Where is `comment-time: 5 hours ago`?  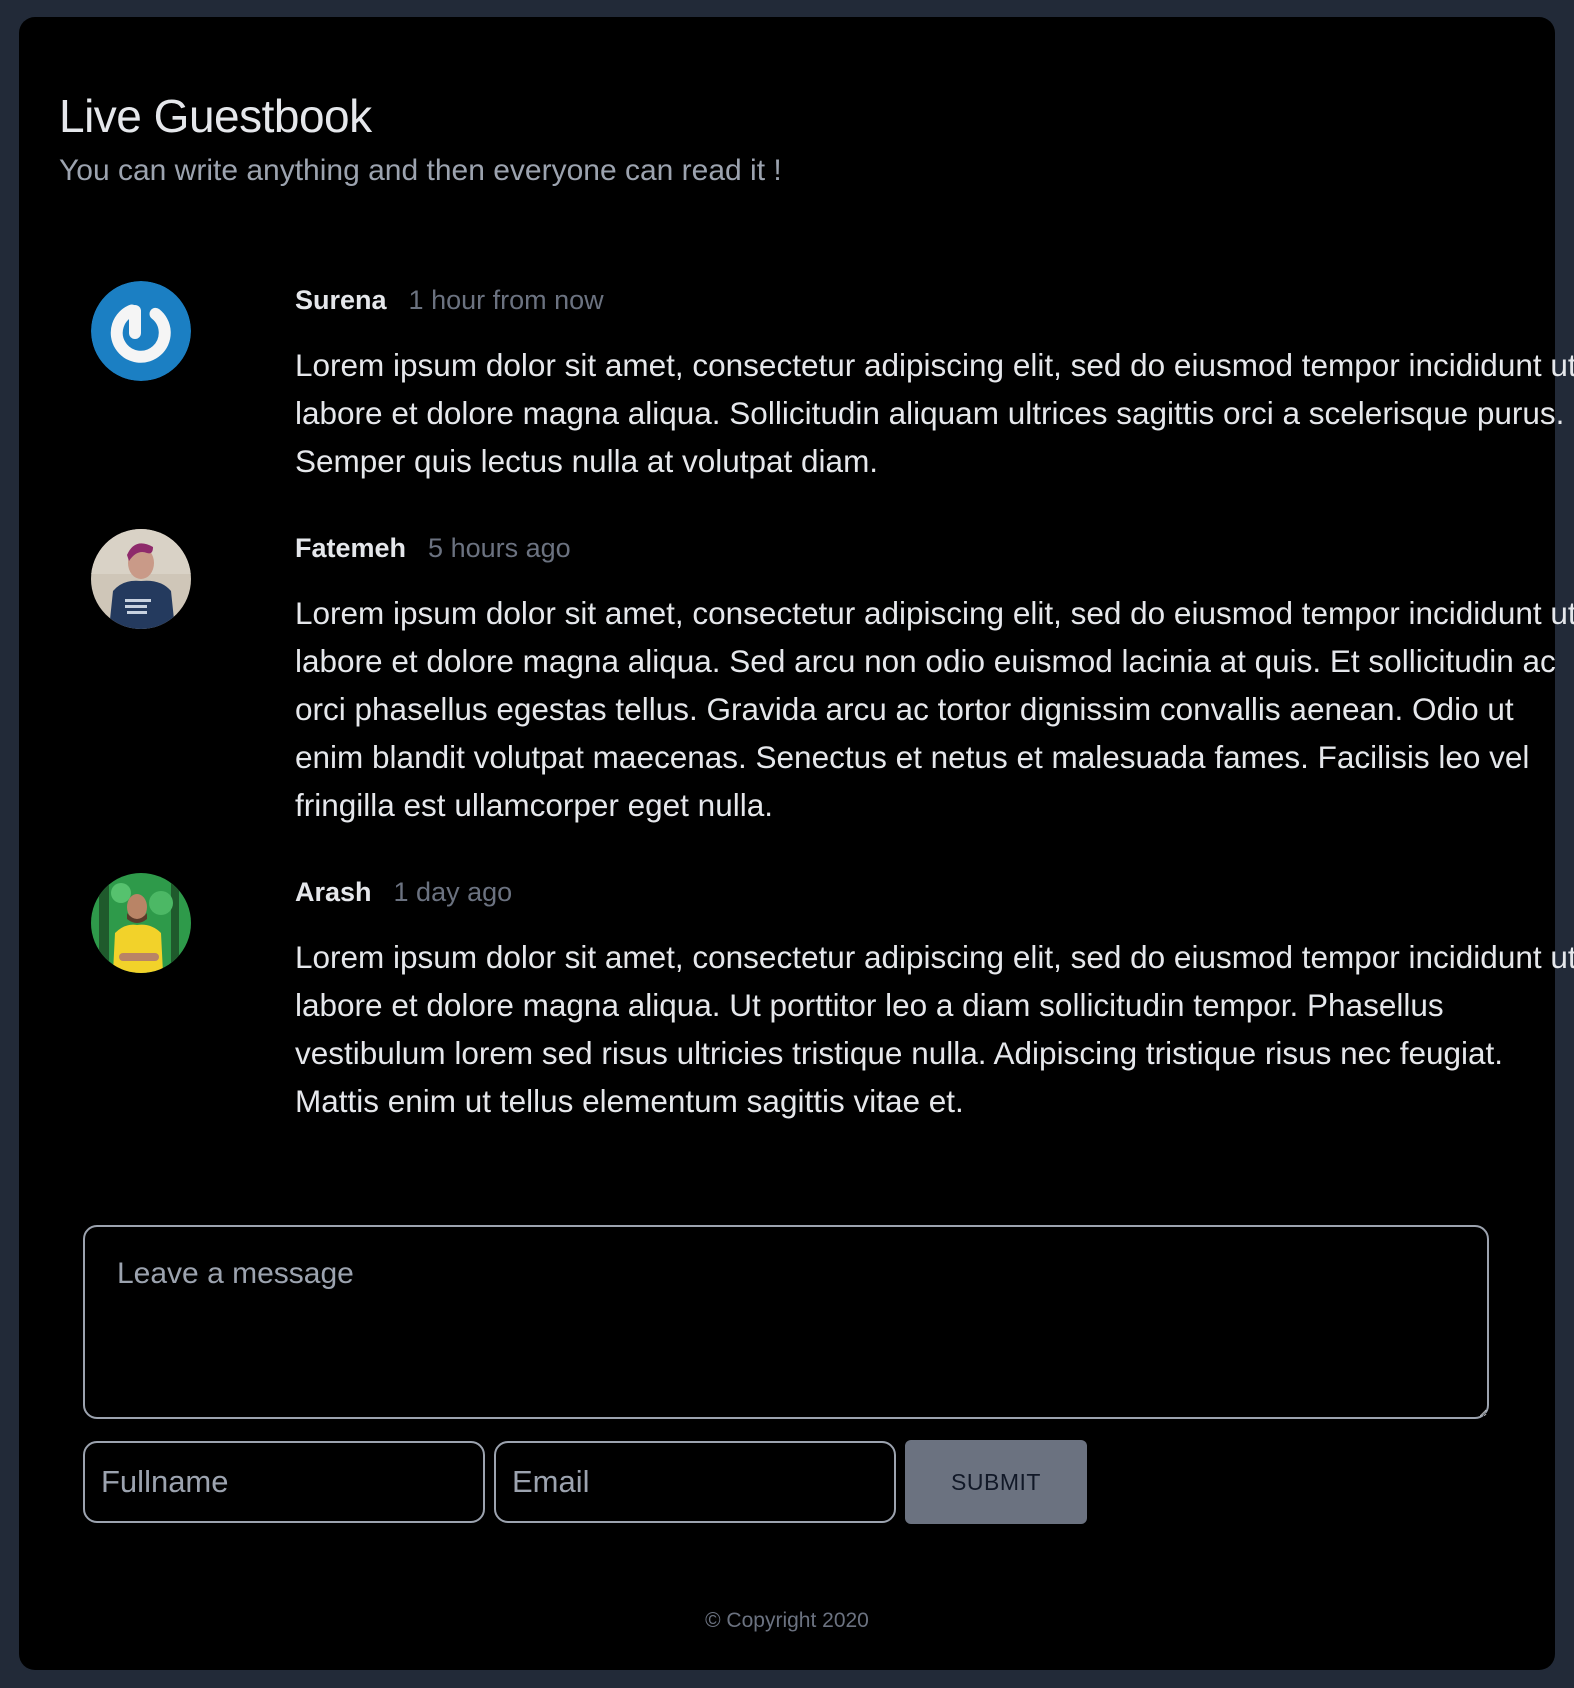
comment-time: 5 hours ago is located at coordinates (499, 548).